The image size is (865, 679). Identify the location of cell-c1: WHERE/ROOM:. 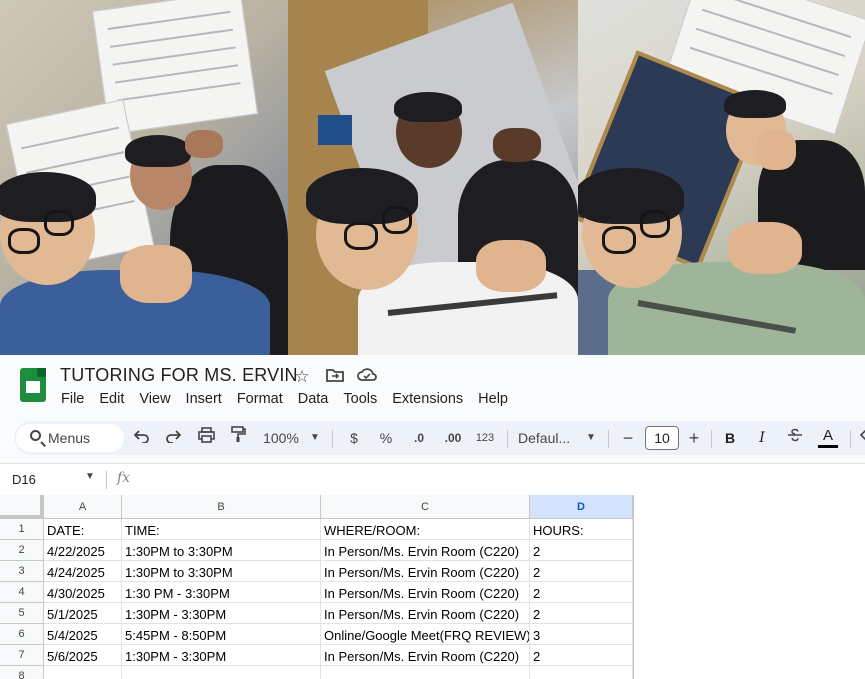
(425, 529).